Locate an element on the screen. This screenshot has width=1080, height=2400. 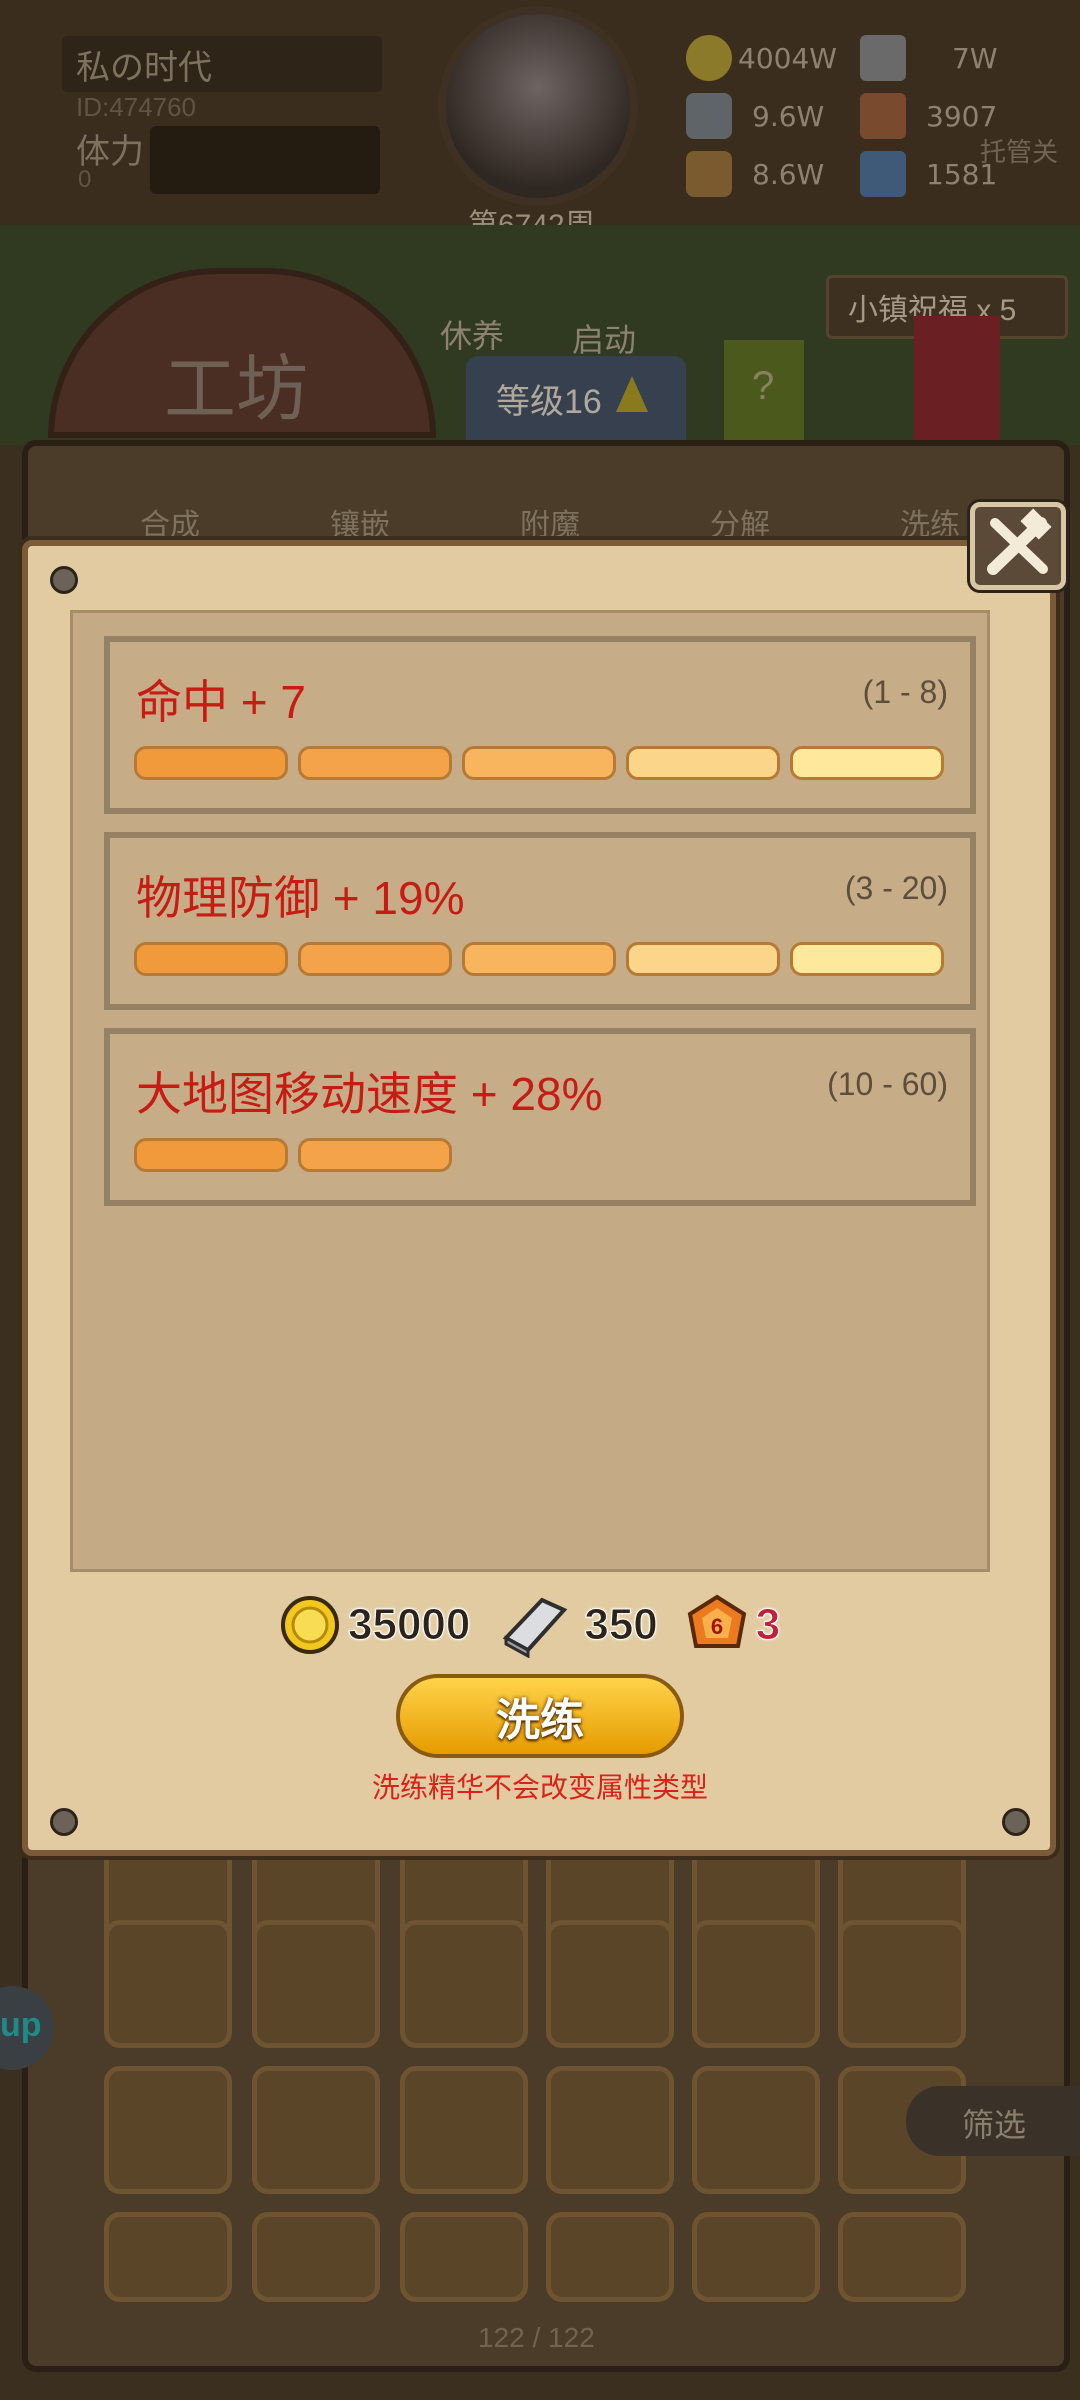
workshop-level: 等级16 is located at coordinates (549, 402).